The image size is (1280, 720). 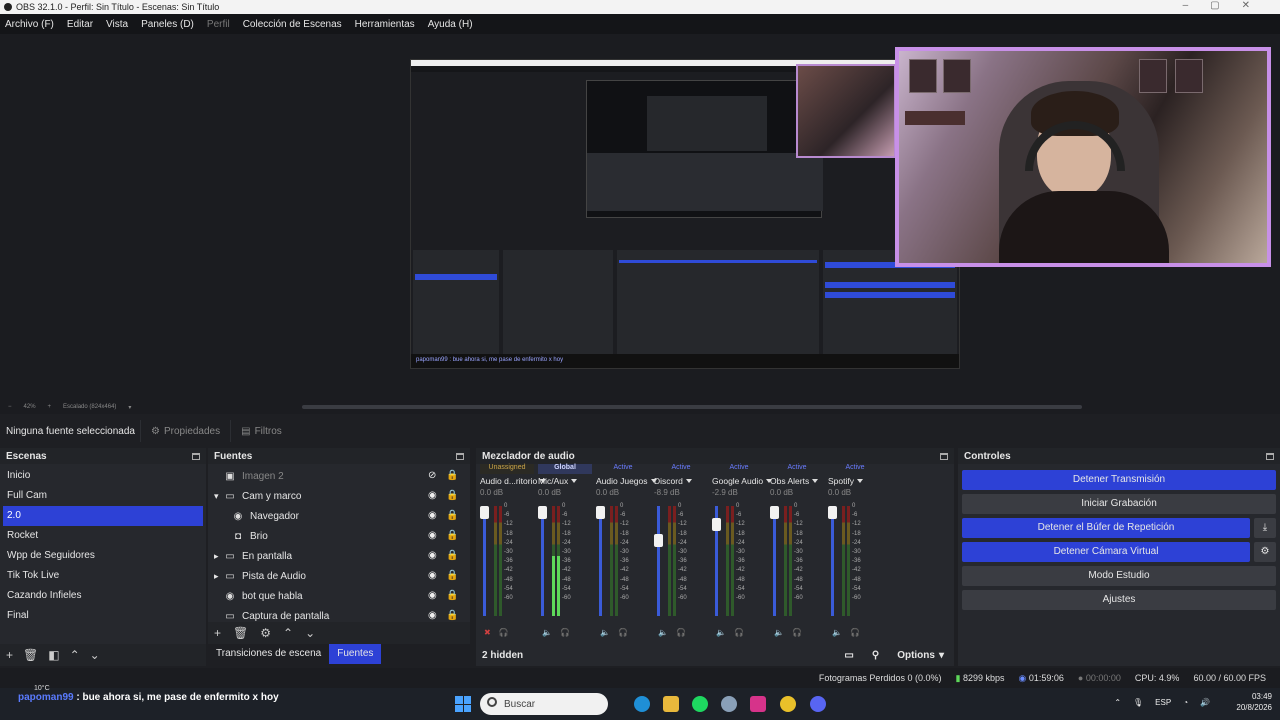 I want to click on menu-paneles: Paneles (D), so click(x=167, y=24).